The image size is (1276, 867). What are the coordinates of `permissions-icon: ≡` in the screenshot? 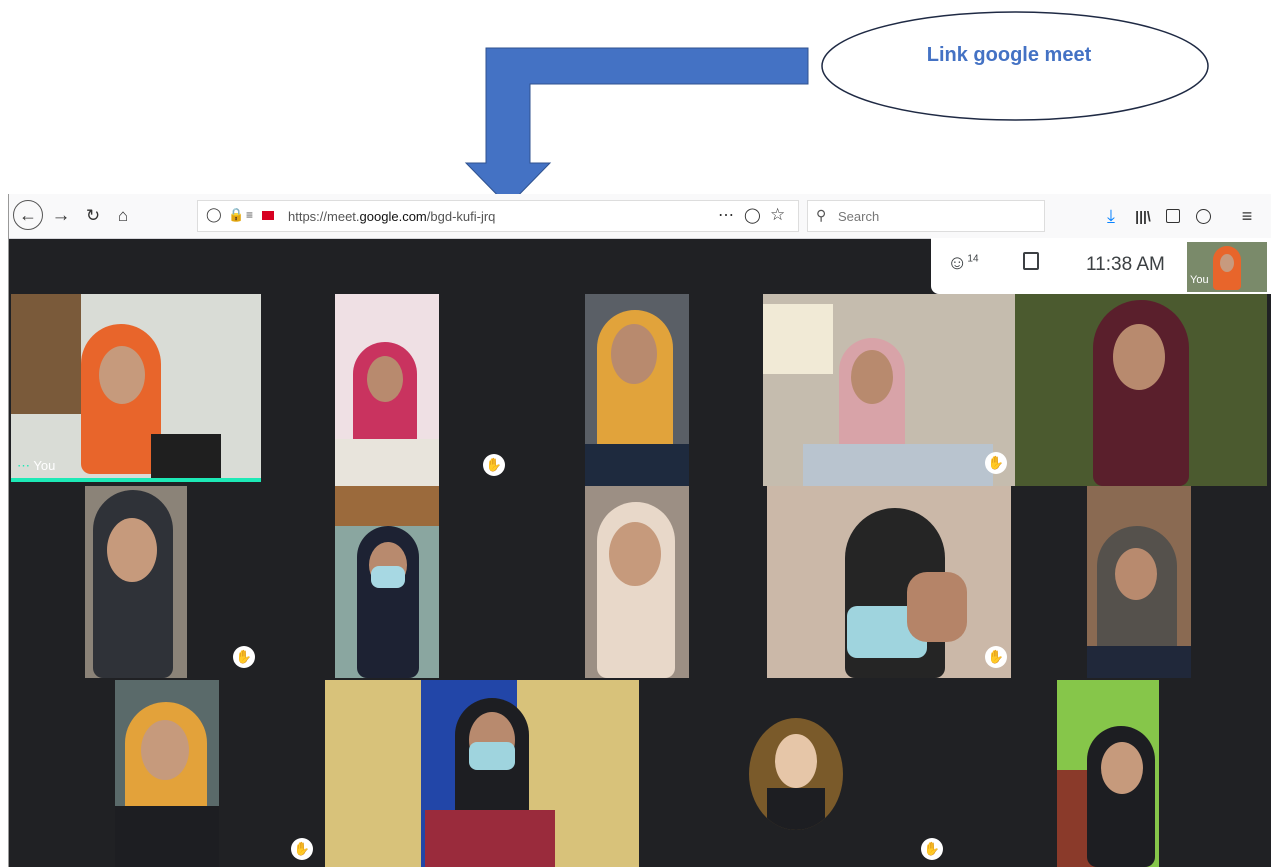 It's located at (249, 215).